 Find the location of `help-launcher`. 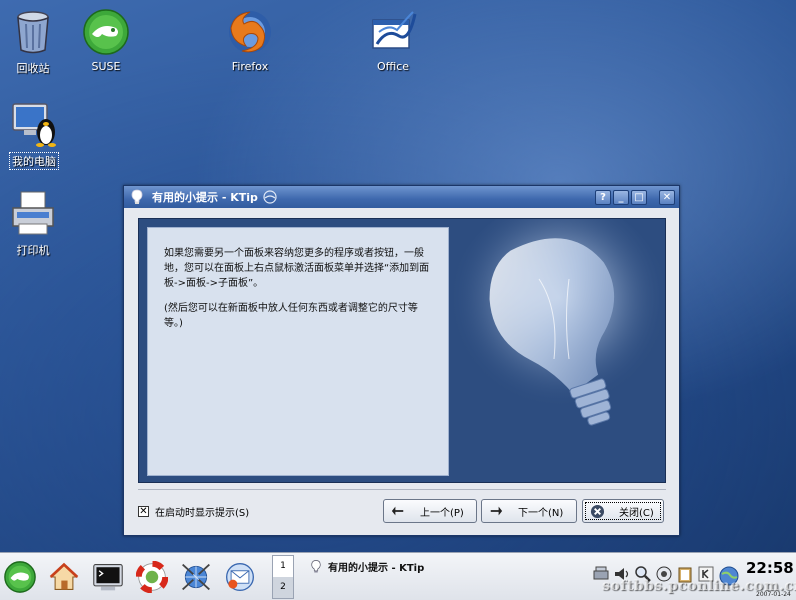

help-launcher is located at coordinates (152, 577).